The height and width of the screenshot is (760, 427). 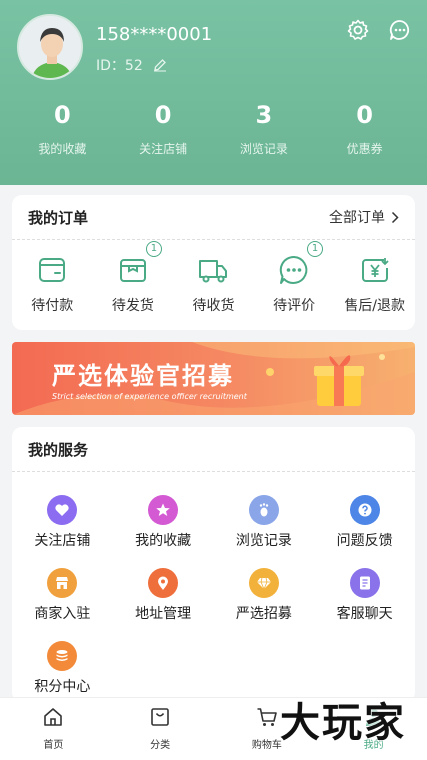 I want to click on diamond-icon, so click(x=263, y=584).